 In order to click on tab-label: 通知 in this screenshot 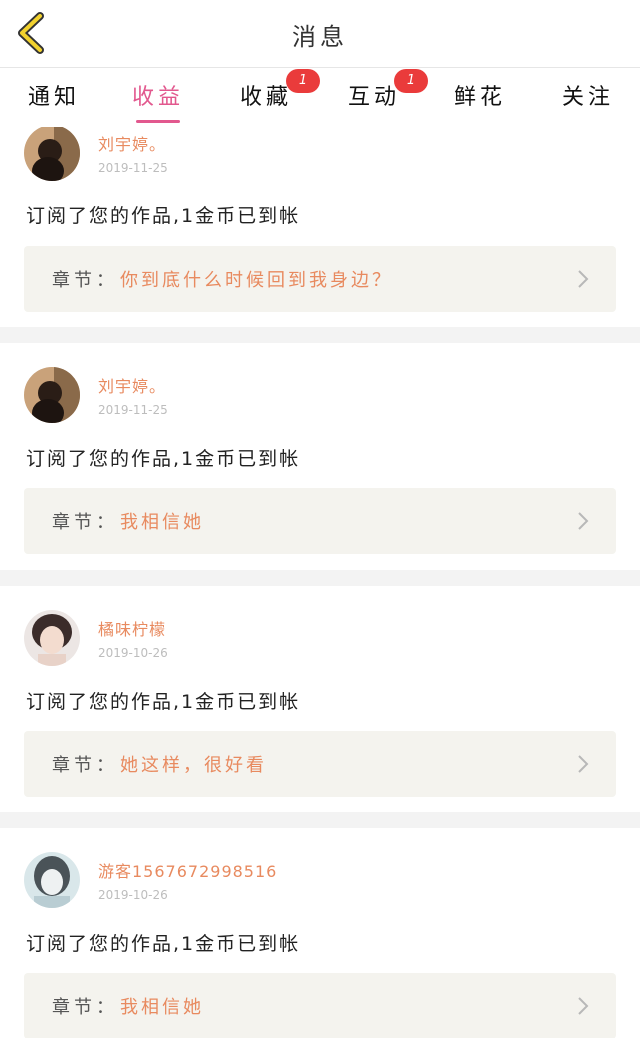, I will do `click(53, 97)`.